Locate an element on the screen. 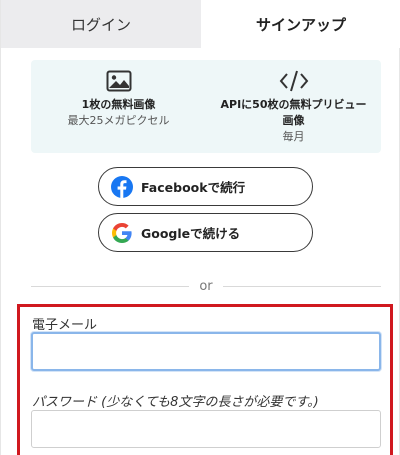 The height and width of the screenshot is (455, 400). or-divider: or is located at coordinates (206, 286).